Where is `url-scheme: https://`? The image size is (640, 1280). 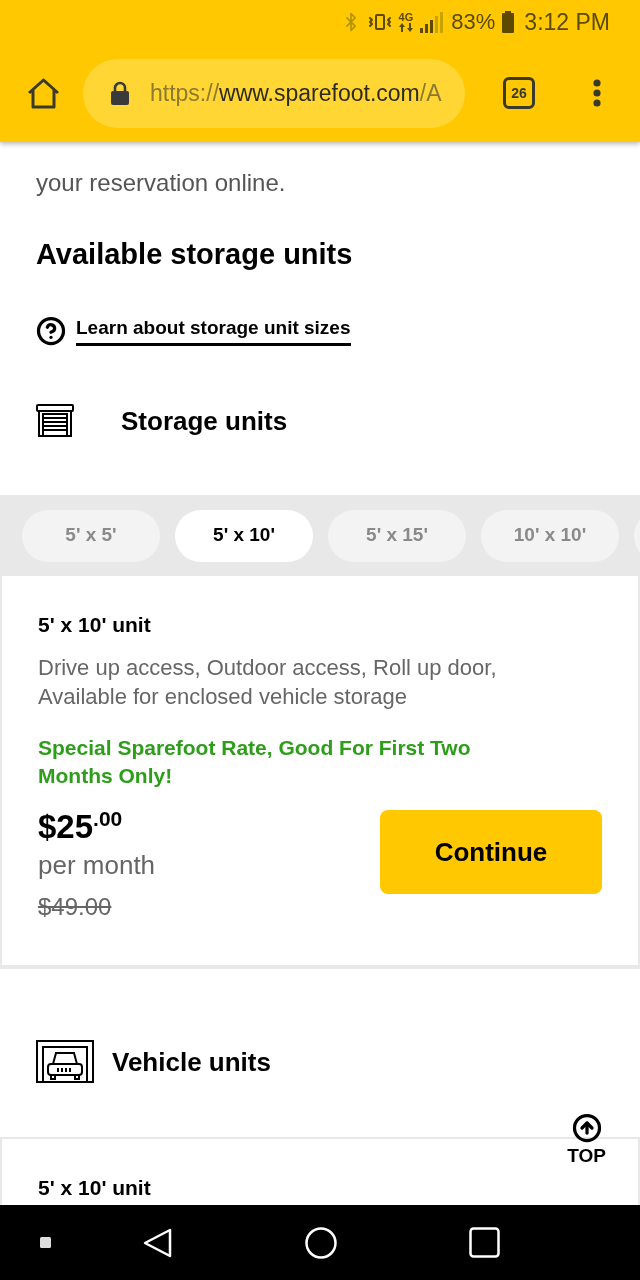 url-scheme: https:// is located at coordinates (185, 93).